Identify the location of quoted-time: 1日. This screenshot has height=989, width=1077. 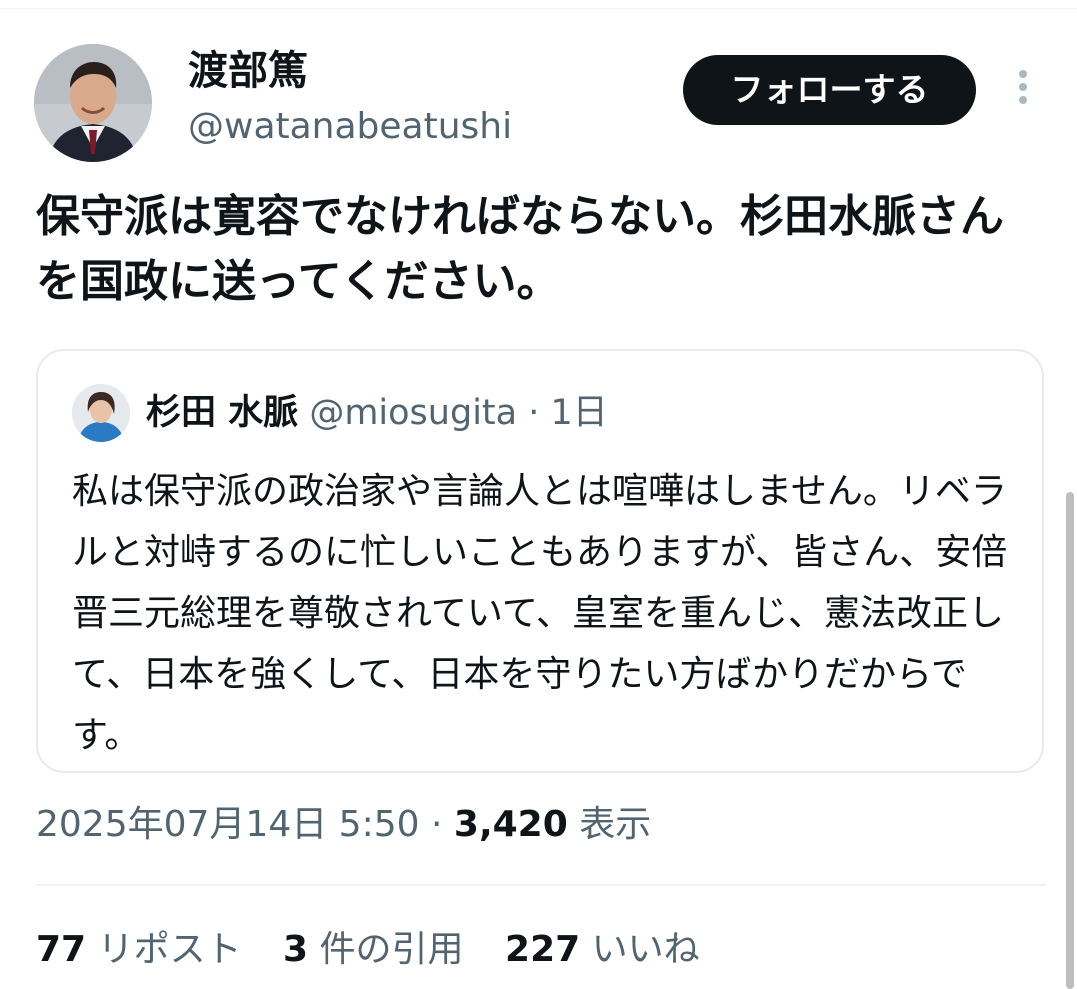
(579, 413).